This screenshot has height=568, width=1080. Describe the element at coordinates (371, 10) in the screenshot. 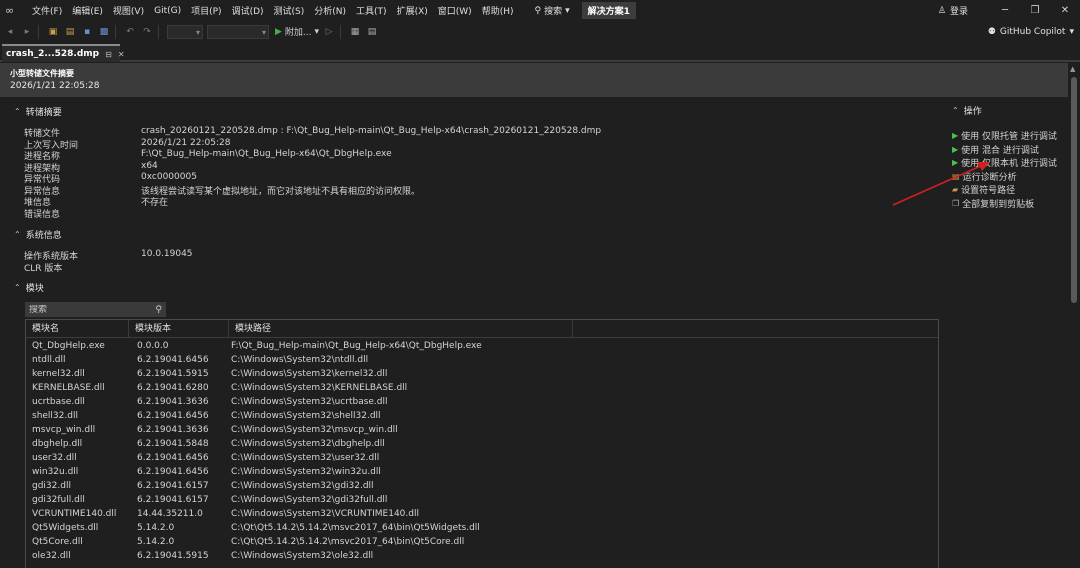

I see `menu-tools: 工具(T)` at that location.